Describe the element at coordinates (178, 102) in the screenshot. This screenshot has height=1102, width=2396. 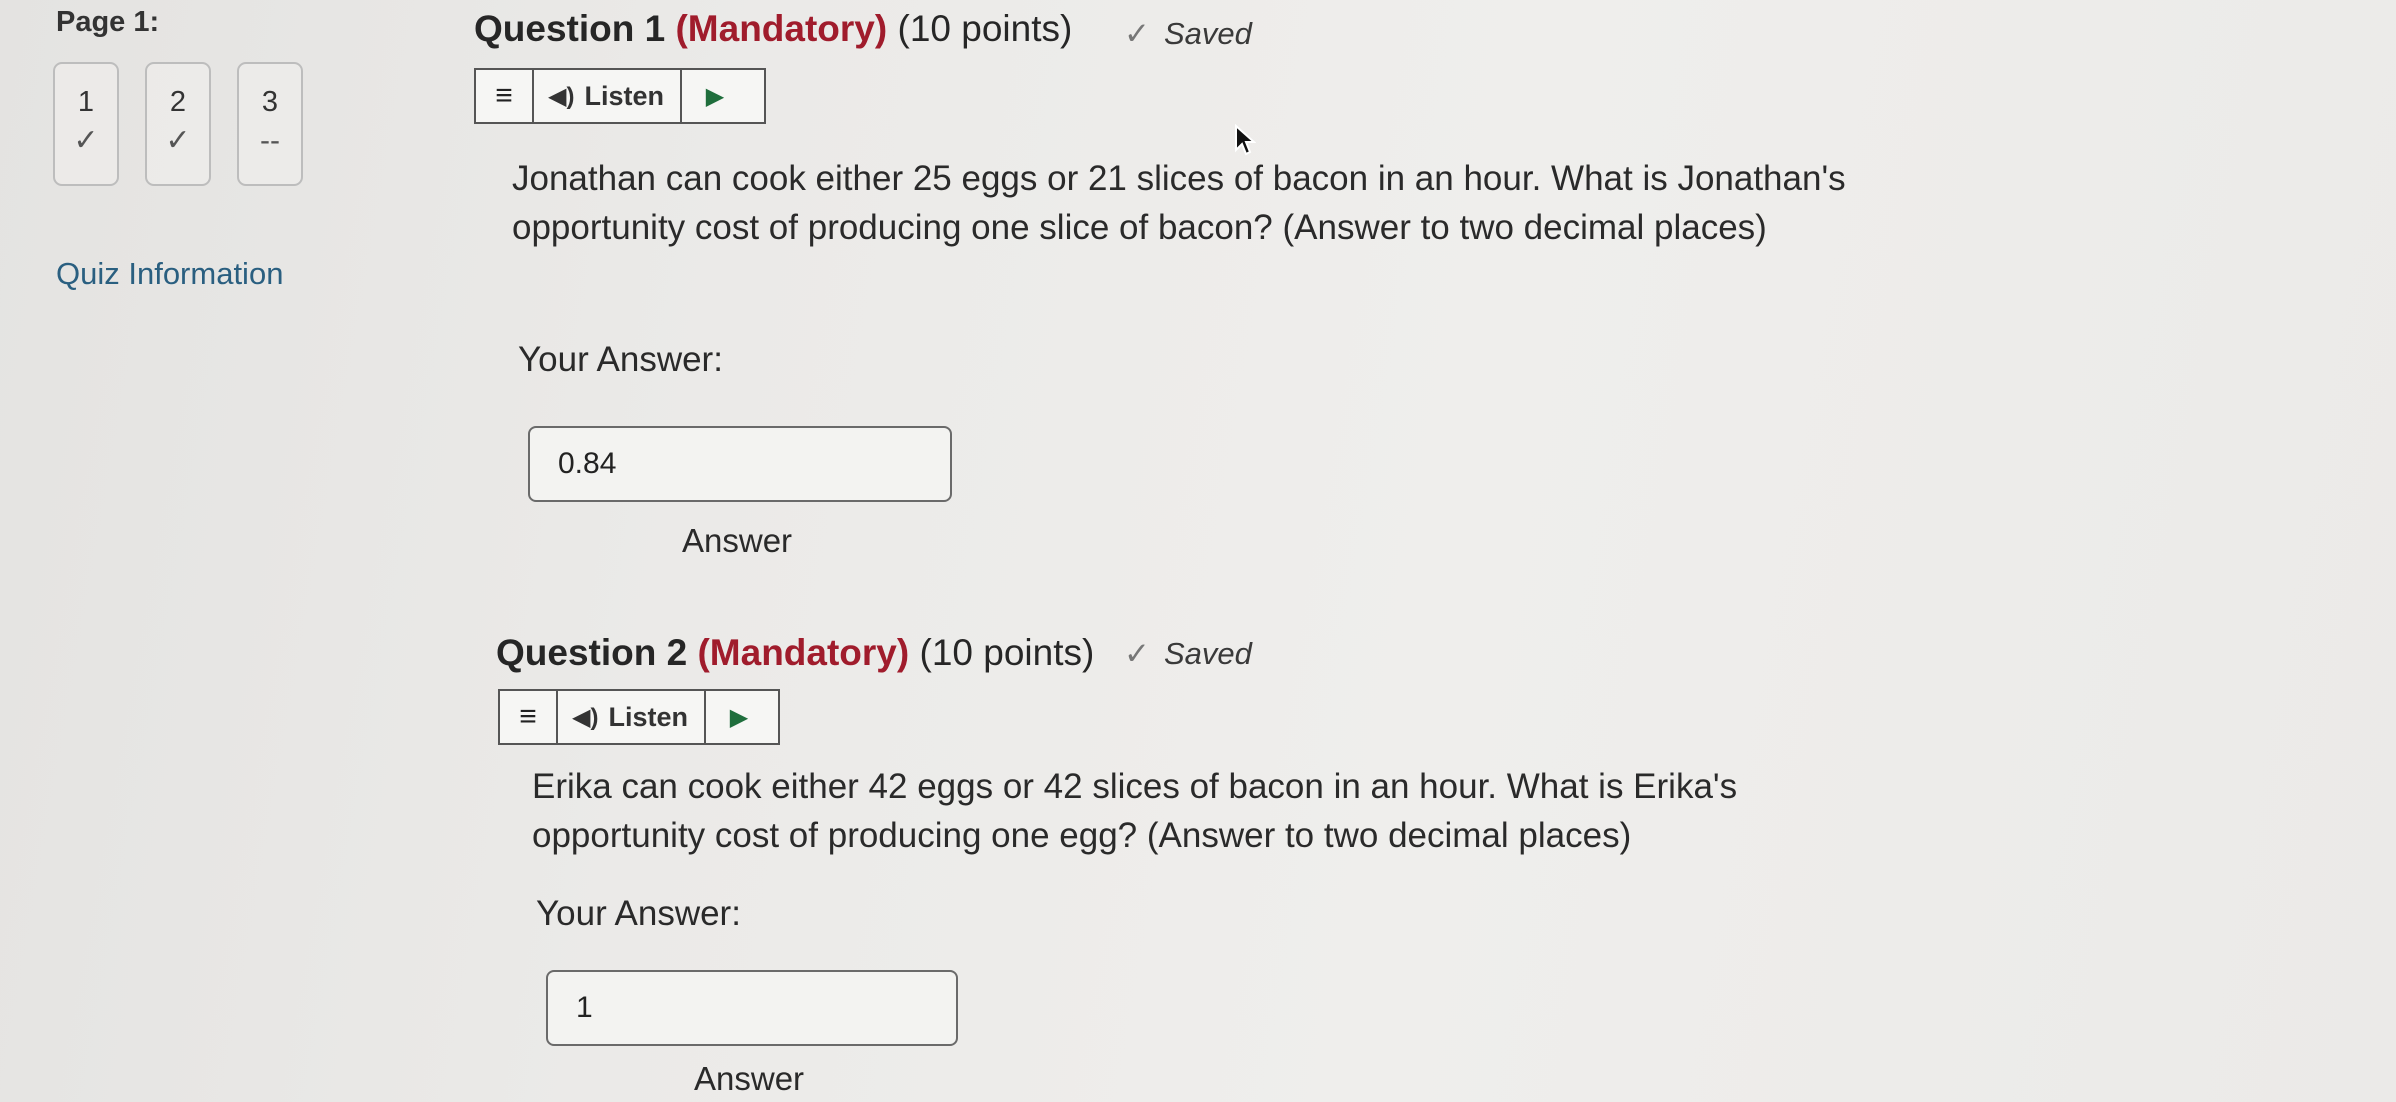
I see `question-nav-number: 2` at that location.